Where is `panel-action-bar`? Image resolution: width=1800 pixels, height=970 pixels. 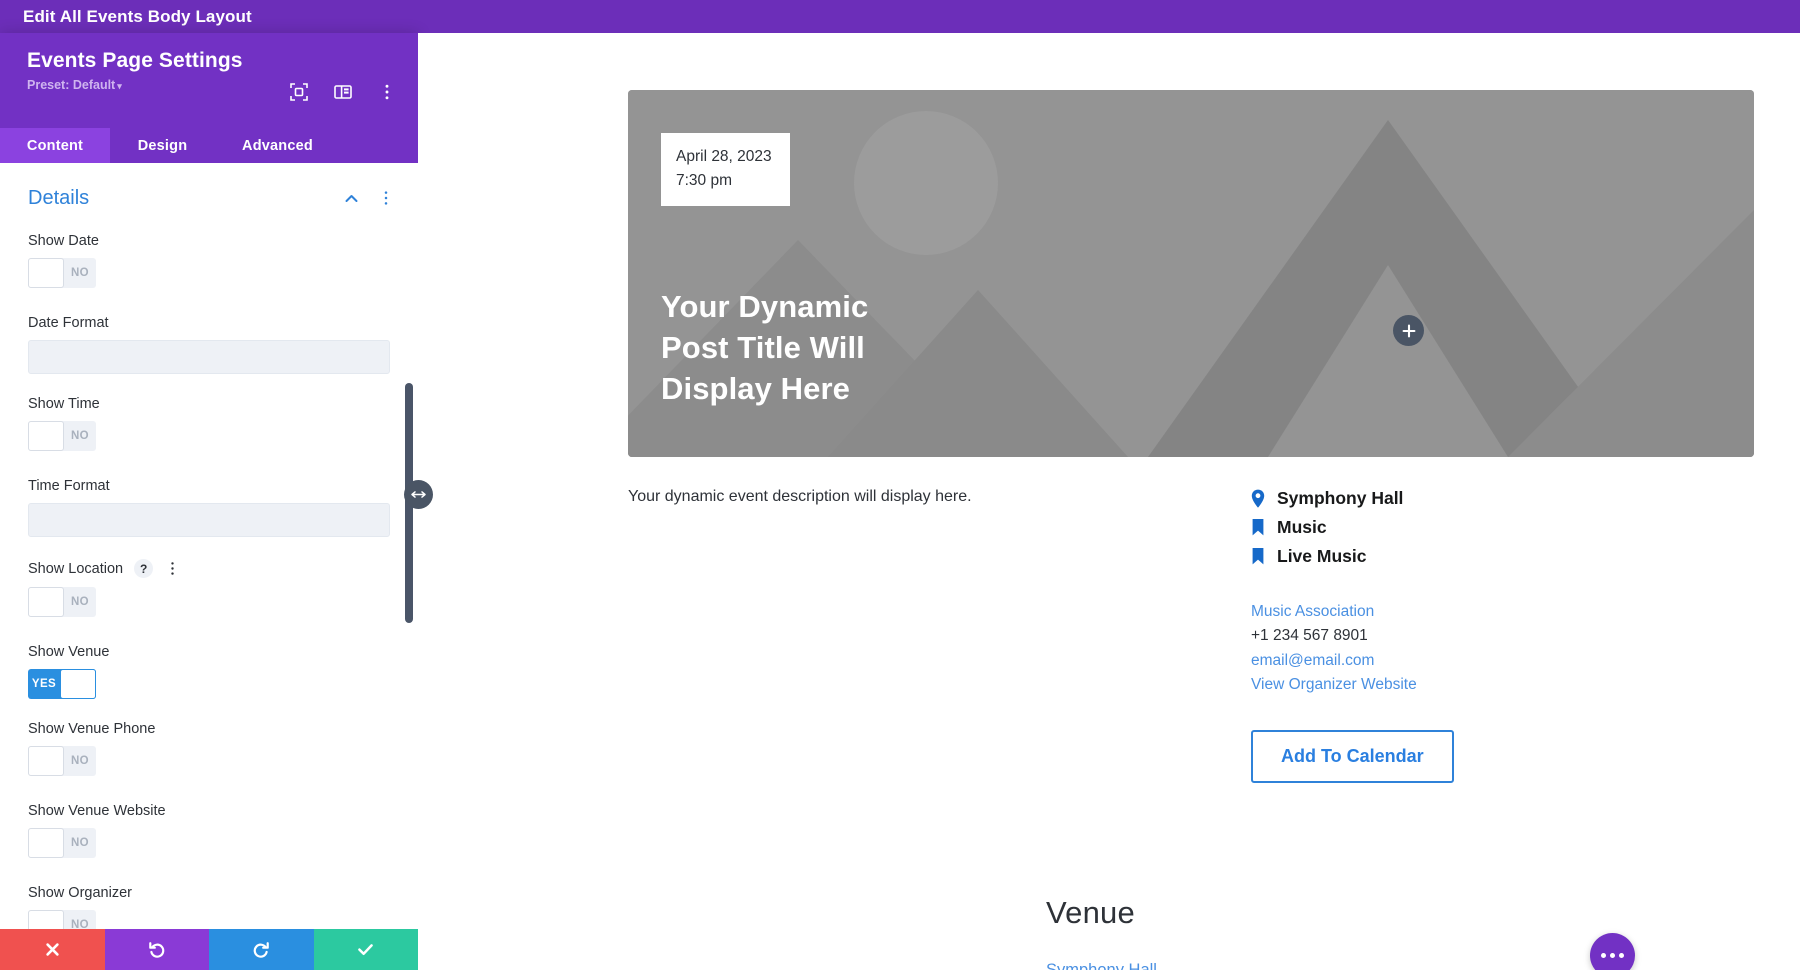
panel-action-bar is located at coordinates (209, 949).